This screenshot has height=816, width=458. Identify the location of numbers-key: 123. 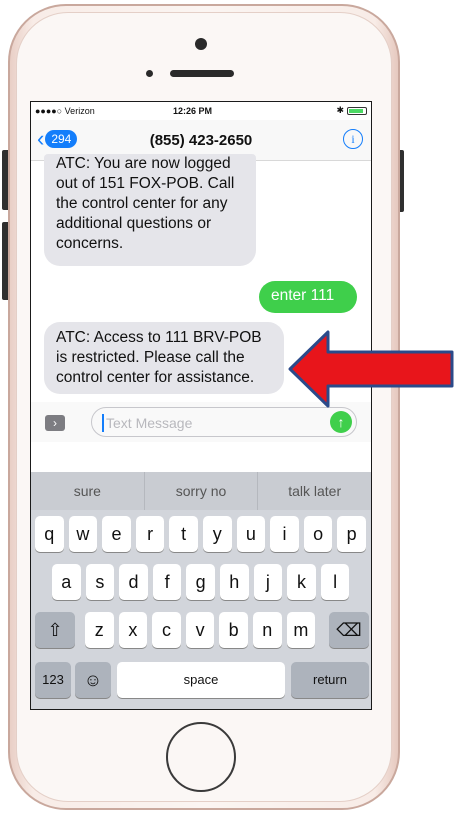
(53, 680).